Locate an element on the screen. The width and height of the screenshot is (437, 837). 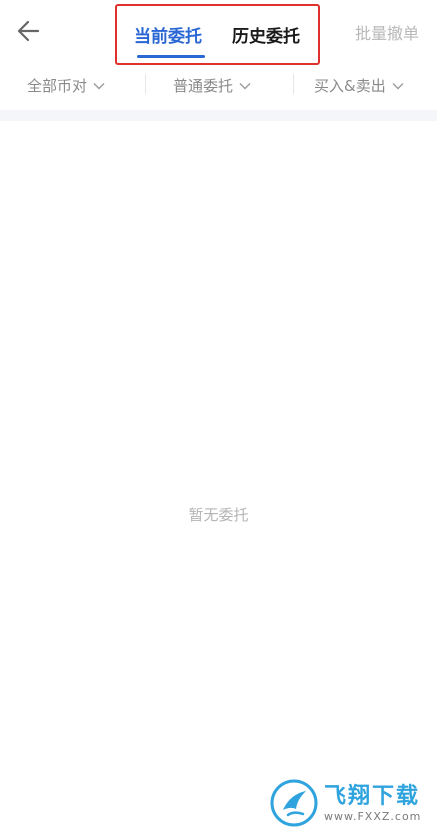
tab-current-orders: 当前委托 is located at coordinates (168, 34).